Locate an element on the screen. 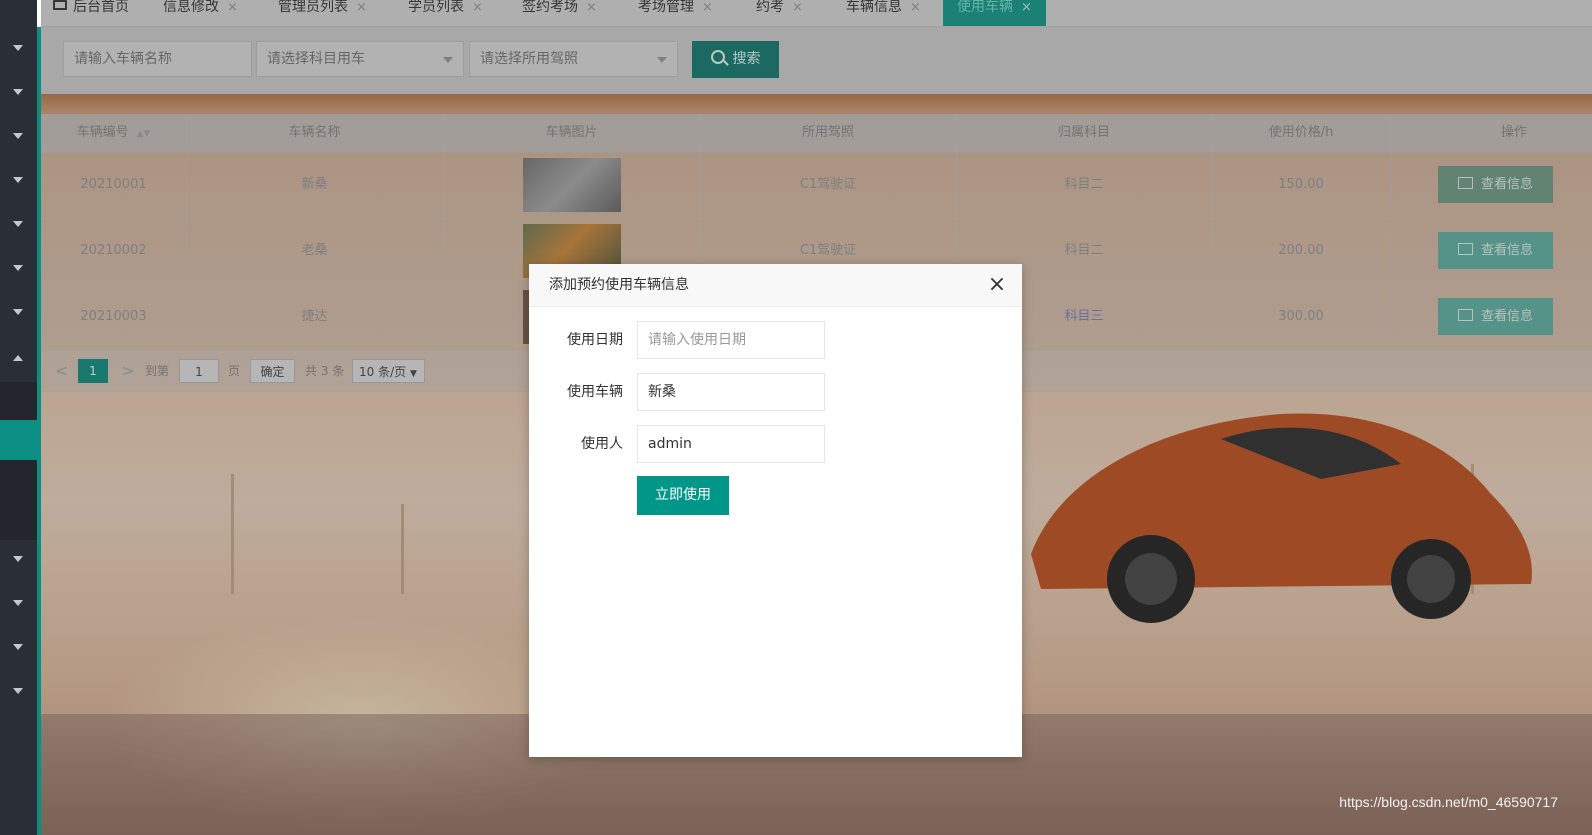 Image resolution: width=1592 pixels, height=835 pixels. close-icon: × is located at coordinates (997, 285).